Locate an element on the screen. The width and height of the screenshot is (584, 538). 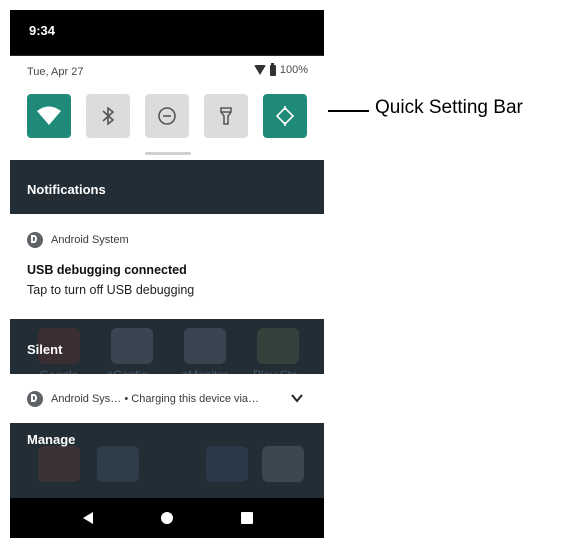
back-button is located at coordinates (88, 518).